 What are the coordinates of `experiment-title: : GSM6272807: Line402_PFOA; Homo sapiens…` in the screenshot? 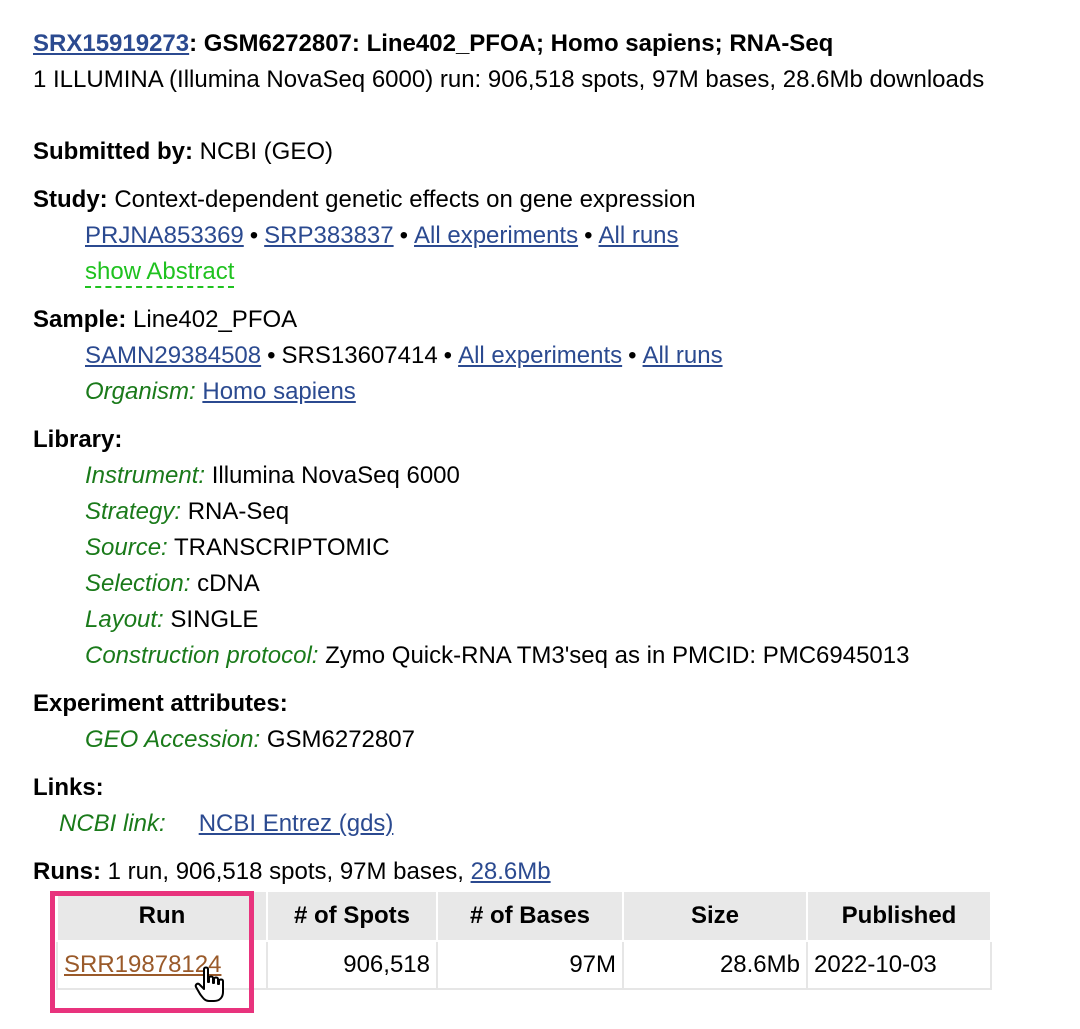 It's located at (511, 43).